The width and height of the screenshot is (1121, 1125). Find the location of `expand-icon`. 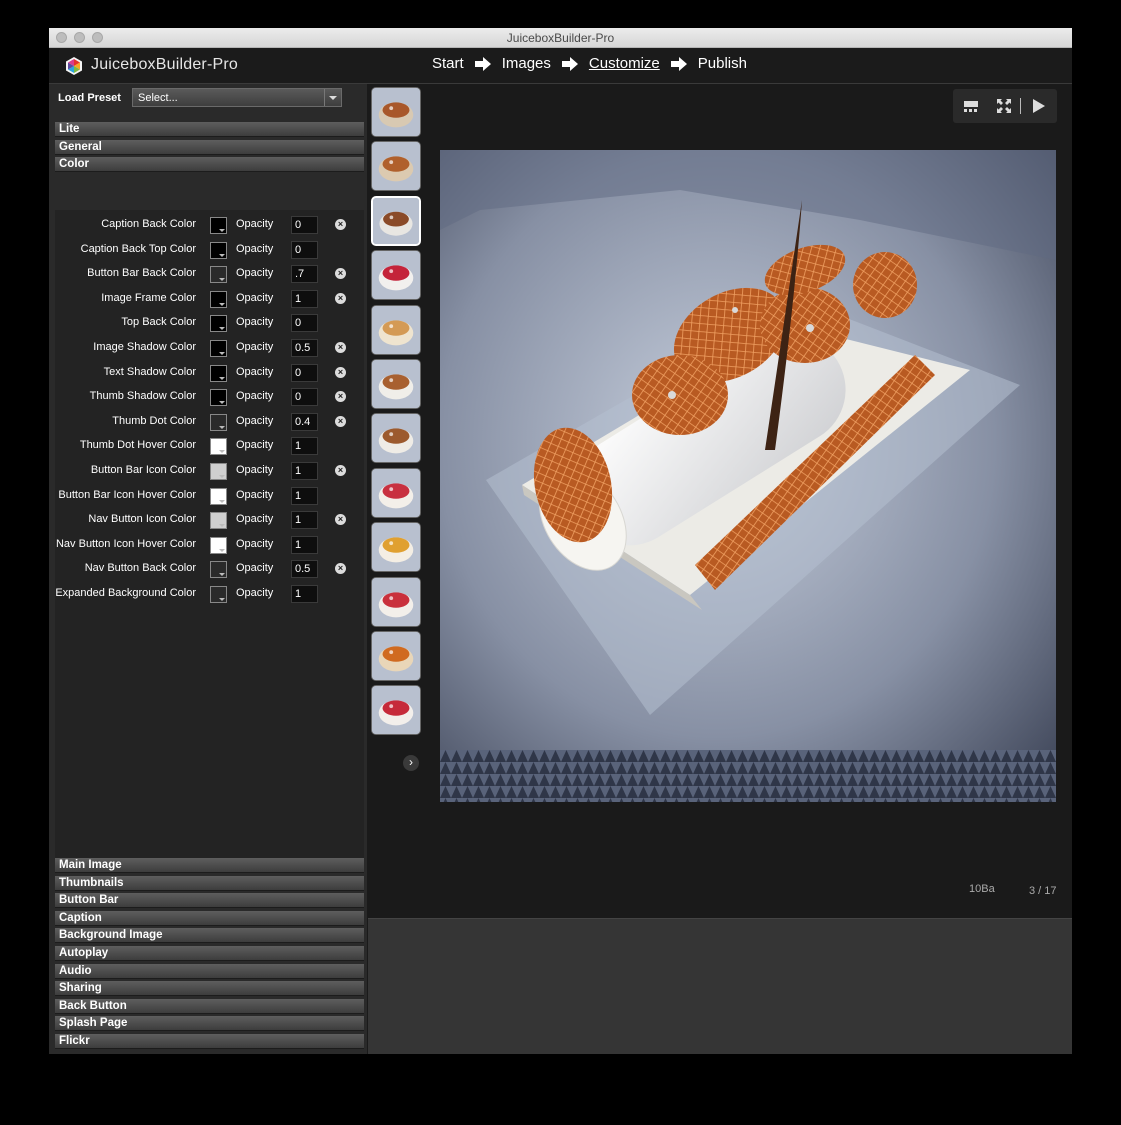

expand-icon is located at coordinates (1004, 106).